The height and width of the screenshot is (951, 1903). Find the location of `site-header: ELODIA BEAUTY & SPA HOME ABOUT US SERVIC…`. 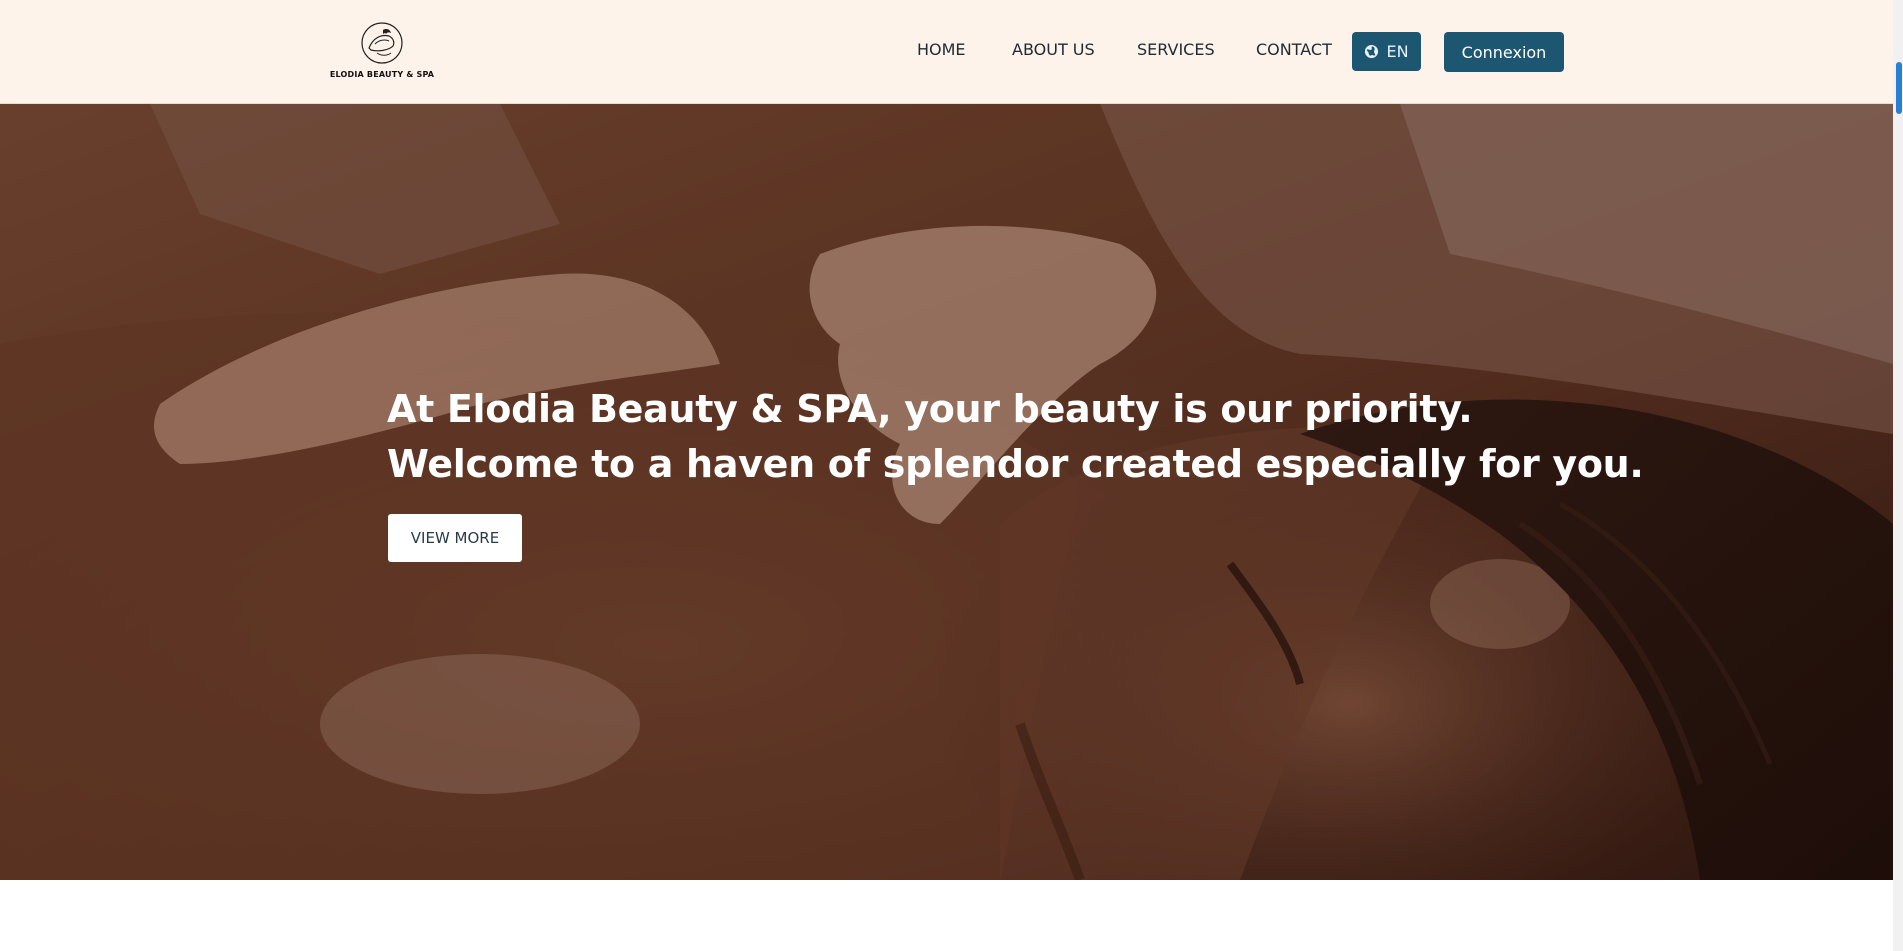

site-header: ELODIA BEAUTY & SPA HOME ABOUT US SERVIC… is located at coordinates (946, 52).